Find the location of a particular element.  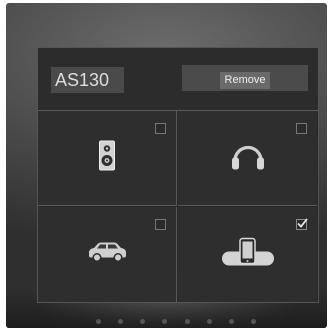

mode-tile-headphones is located at coordinates (247, 158).